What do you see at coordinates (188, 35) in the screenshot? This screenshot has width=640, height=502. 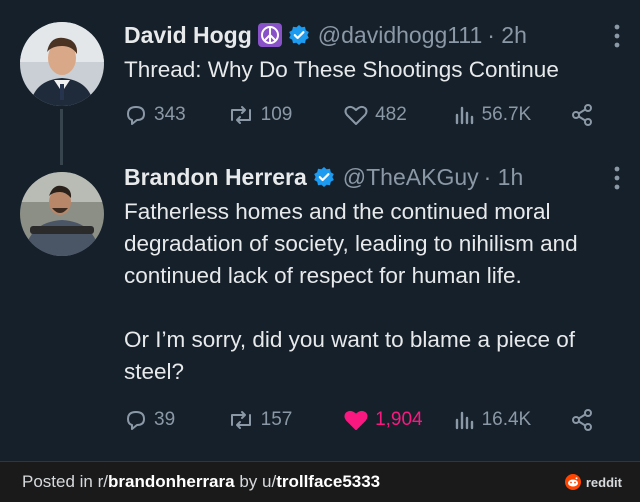 I see `author-name: David Hogg` at bounding box center [188, 35].